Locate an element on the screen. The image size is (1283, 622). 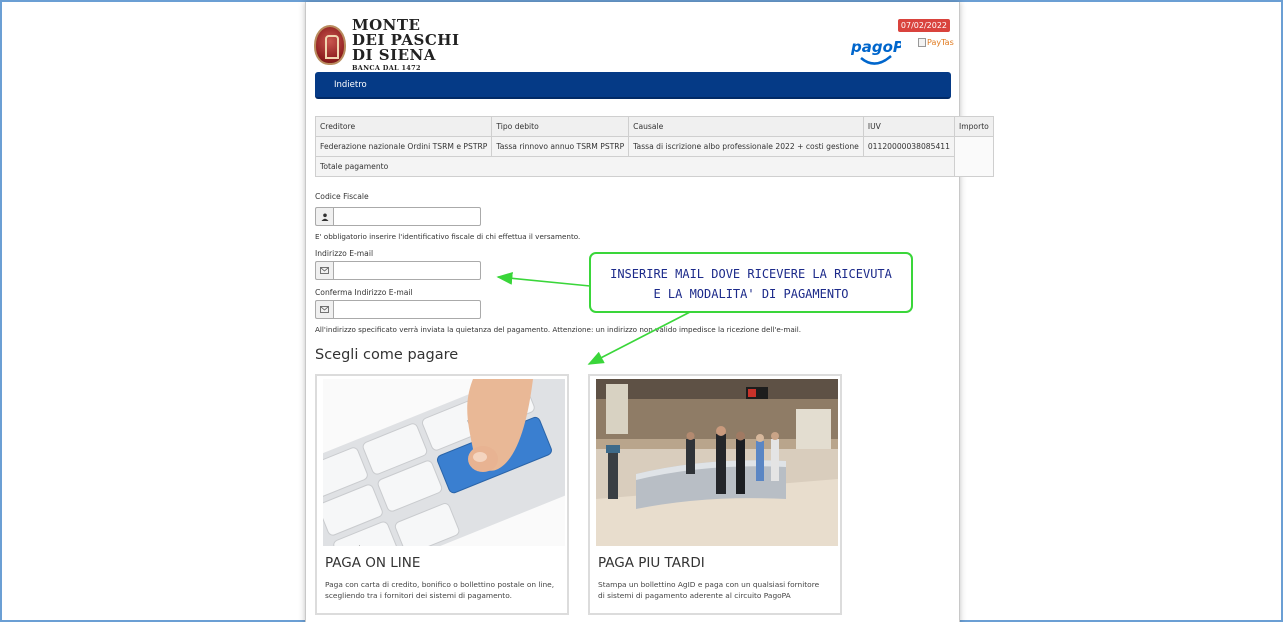
codice-fiscale-label: Codice Fiscale is located at coordinates (342, 196).